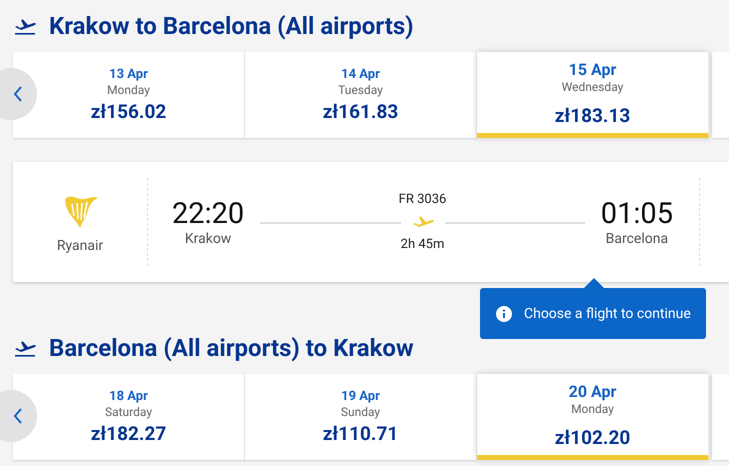 Image resolution: width=729 pixels, height=466 pixels. I want to click on flight-duration: 2h 45m, so click(422, 244).